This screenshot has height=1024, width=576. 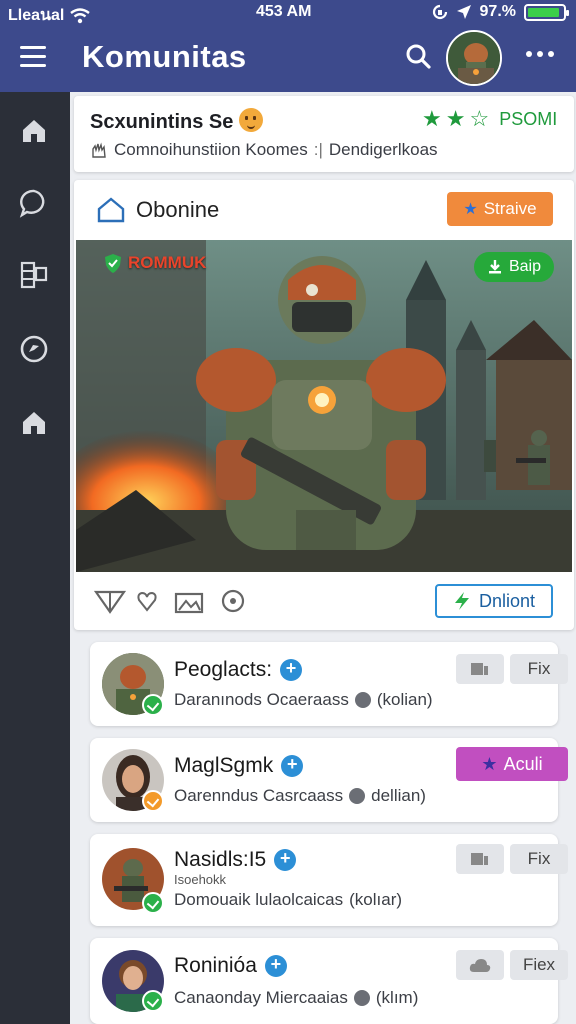 I want to click on page-title: Komunitas, so click(x=164, y=56).